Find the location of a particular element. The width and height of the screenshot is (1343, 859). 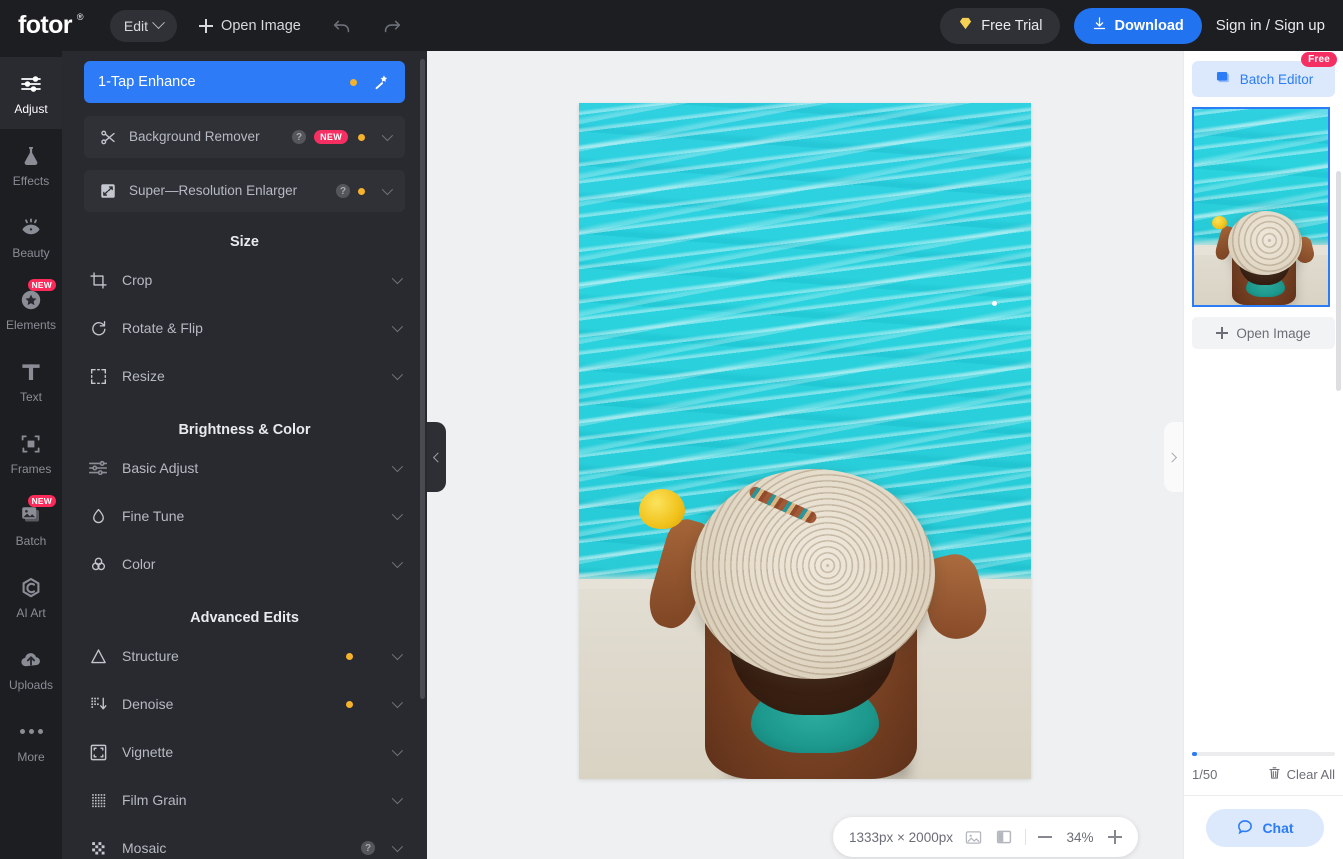

sidebar-item-beauty: Beauty is located at coordinates (31, 237).